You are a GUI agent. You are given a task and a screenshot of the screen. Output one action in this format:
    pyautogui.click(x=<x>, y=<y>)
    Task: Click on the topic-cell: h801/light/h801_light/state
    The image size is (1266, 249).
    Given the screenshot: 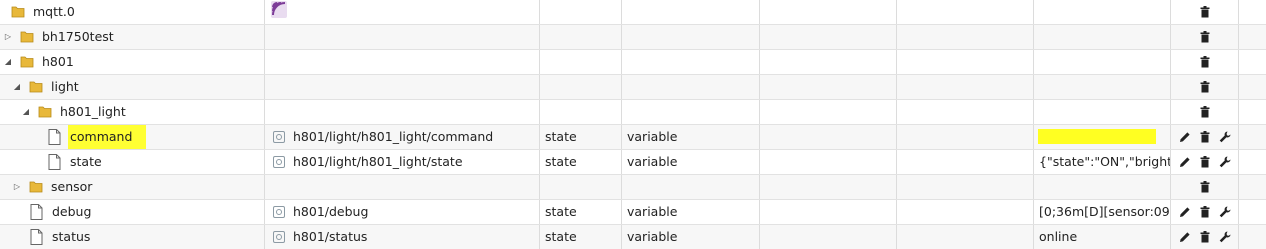 What is the action you would take?
    pyautogui.click(x=402, y=162)
    